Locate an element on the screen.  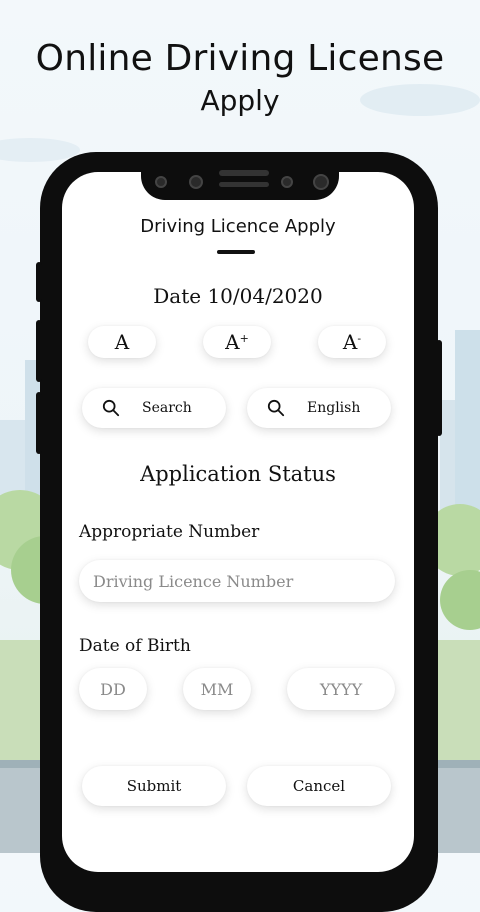
licence-number-input is located at coordinates (237, 581).